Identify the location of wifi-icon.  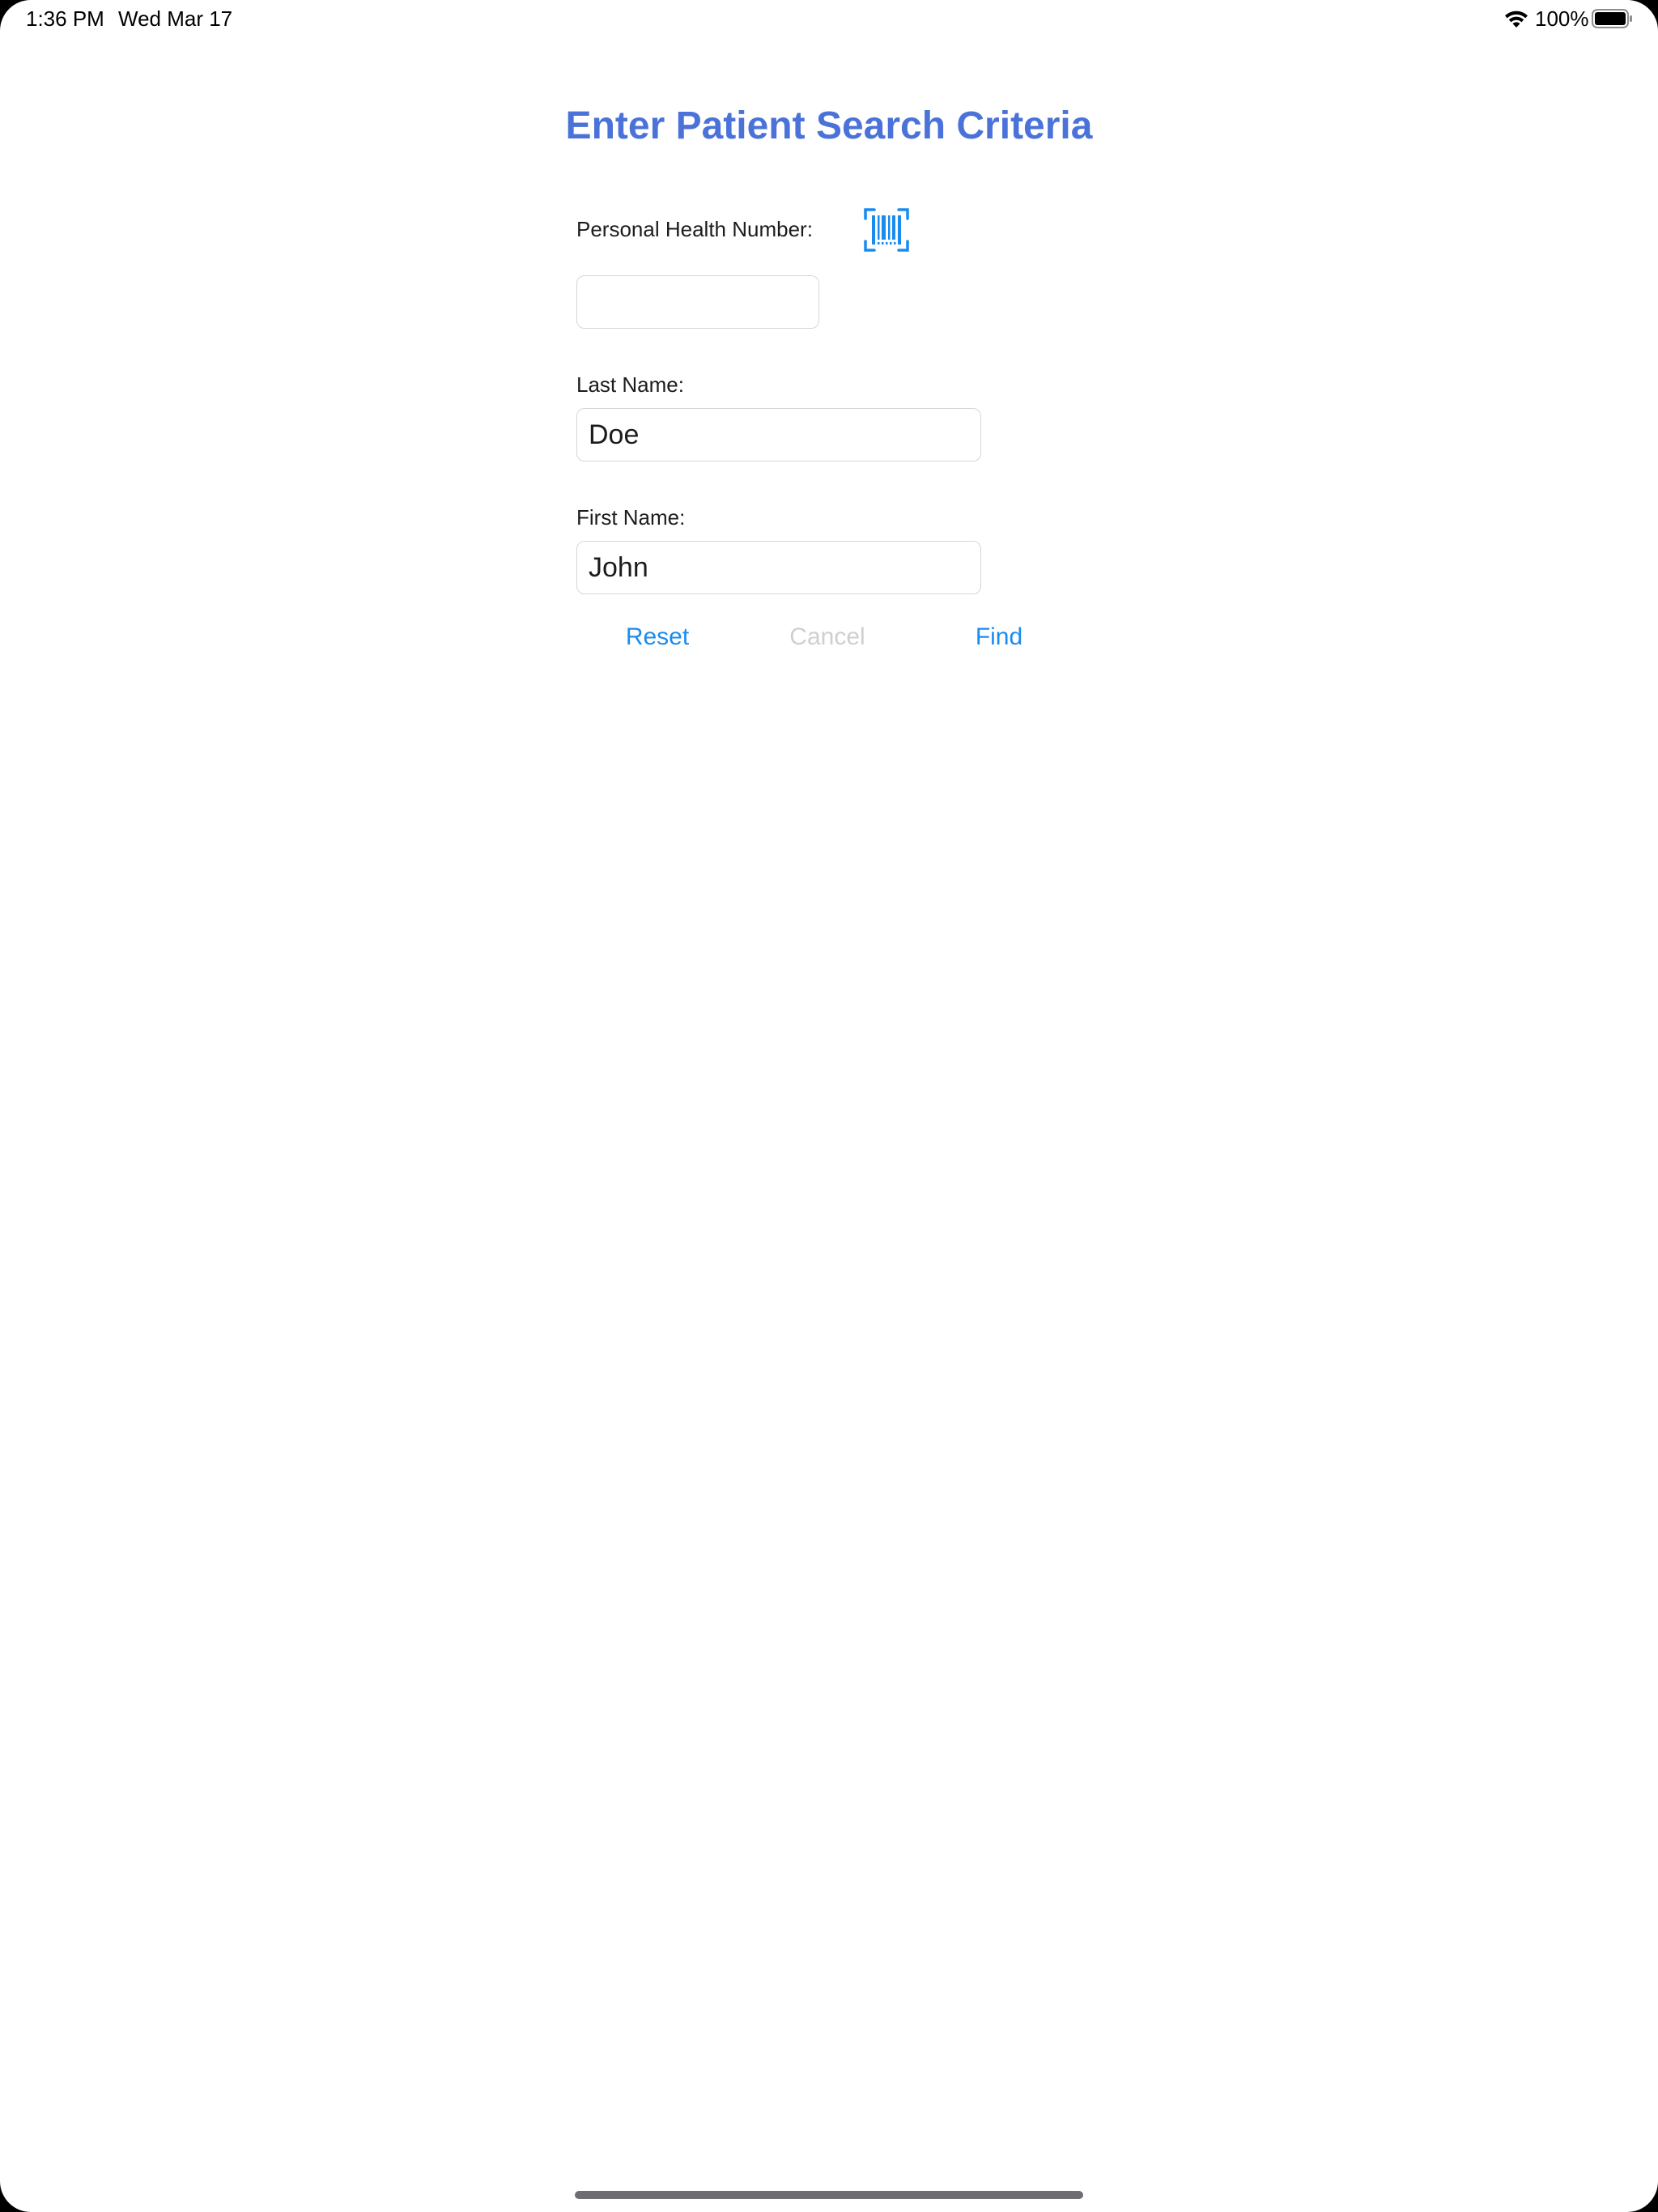
(1516, 19).